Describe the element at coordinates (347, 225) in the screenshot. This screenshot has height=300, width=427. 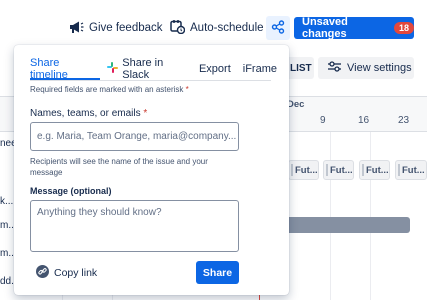
I see `timeline-bar` at that location.